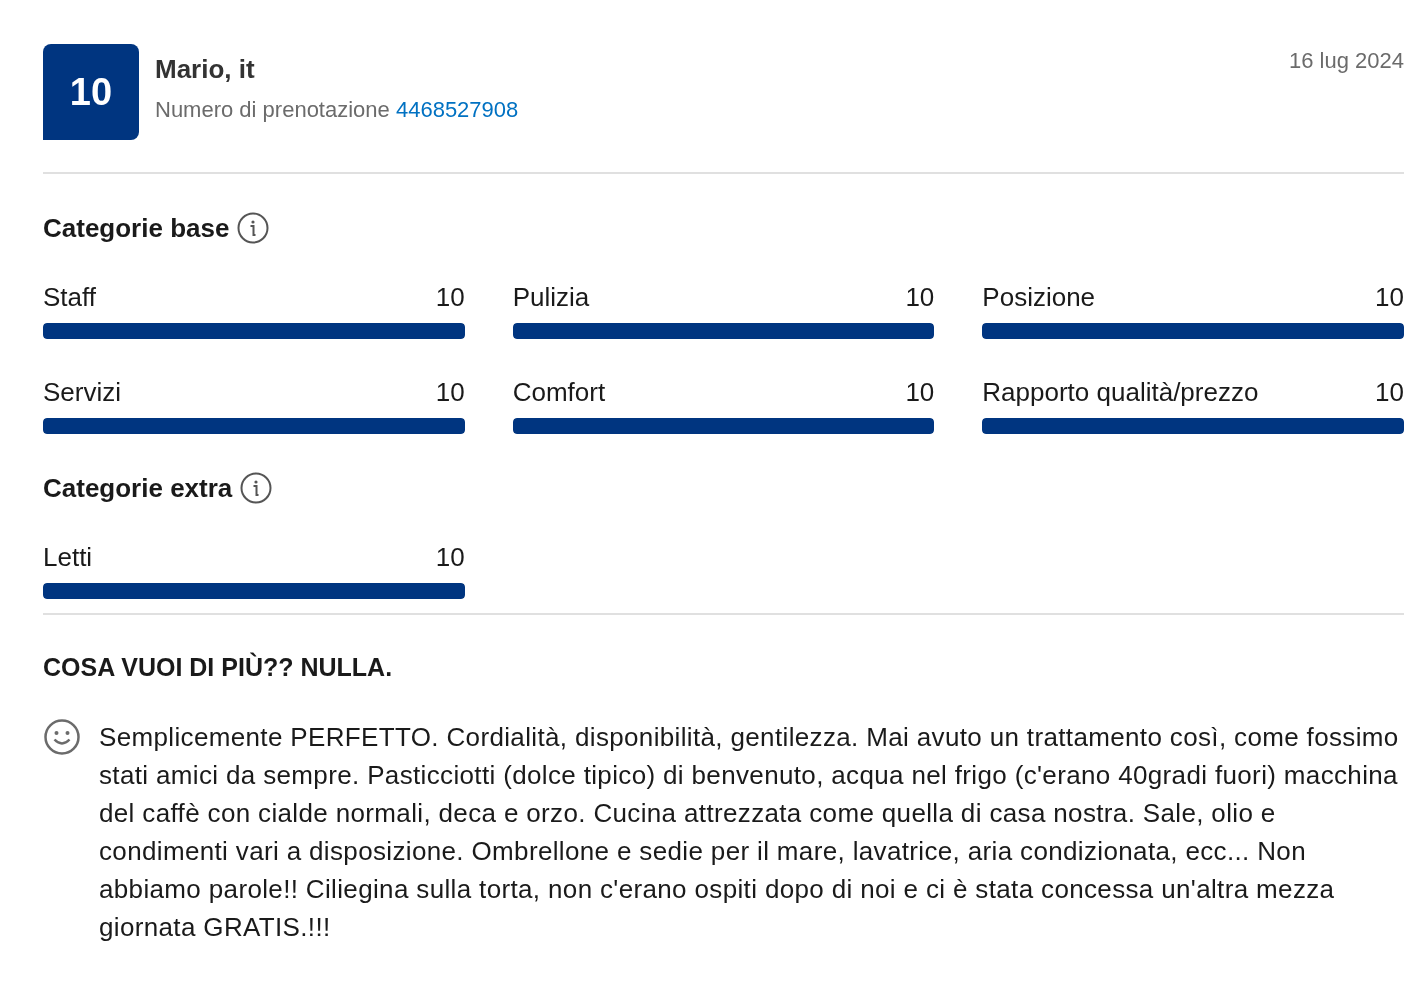 The width and height of the screenshot is (1426, 987). What do you see at coordinates (559, 392) in the screenshot?
I see `category-label: Comfort` at bounding box center [559, 392].